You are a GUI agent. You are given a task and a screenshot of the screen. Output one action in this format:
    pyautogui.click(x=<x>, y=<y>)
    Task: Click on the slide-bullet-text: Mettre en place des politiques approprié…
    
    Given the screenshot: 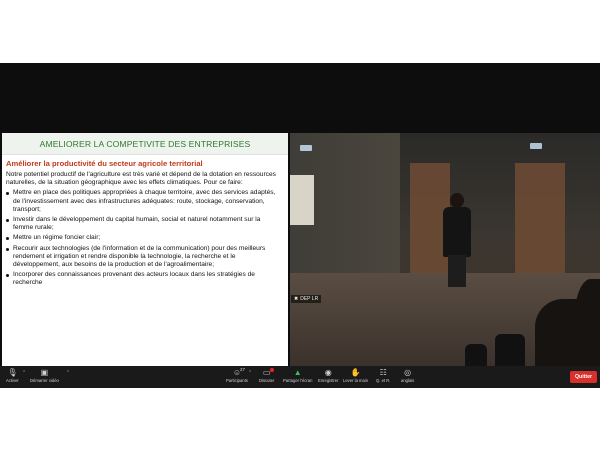 What is the action you would take?
    pyautogui.click(x=144, y=201)
    